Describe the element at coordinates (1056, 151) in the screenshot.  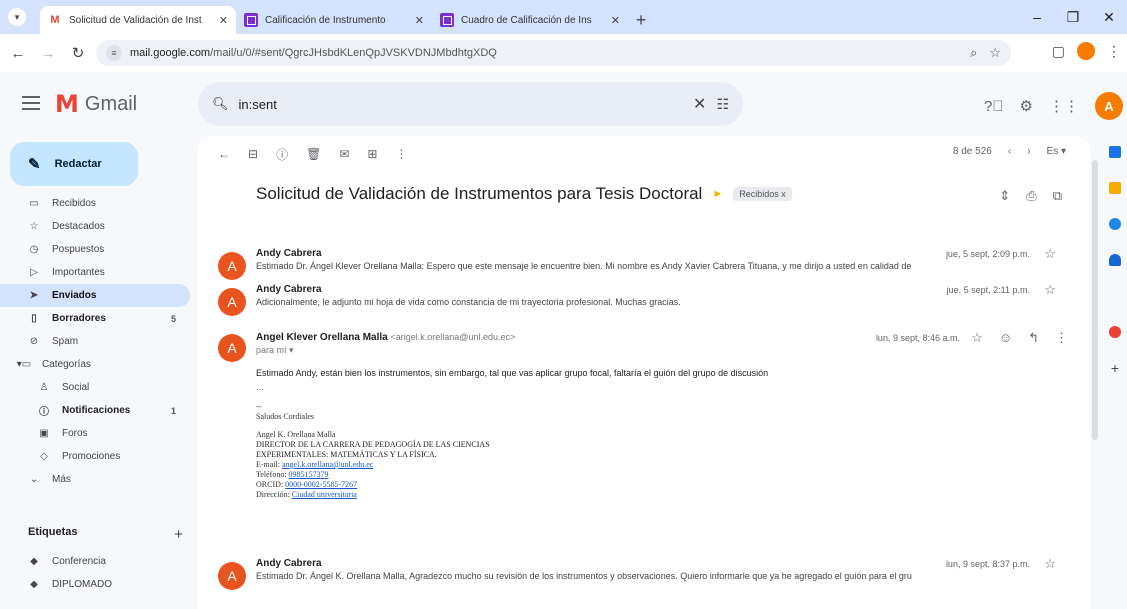
I see `input-tools-icon: Es ▾` at that location.